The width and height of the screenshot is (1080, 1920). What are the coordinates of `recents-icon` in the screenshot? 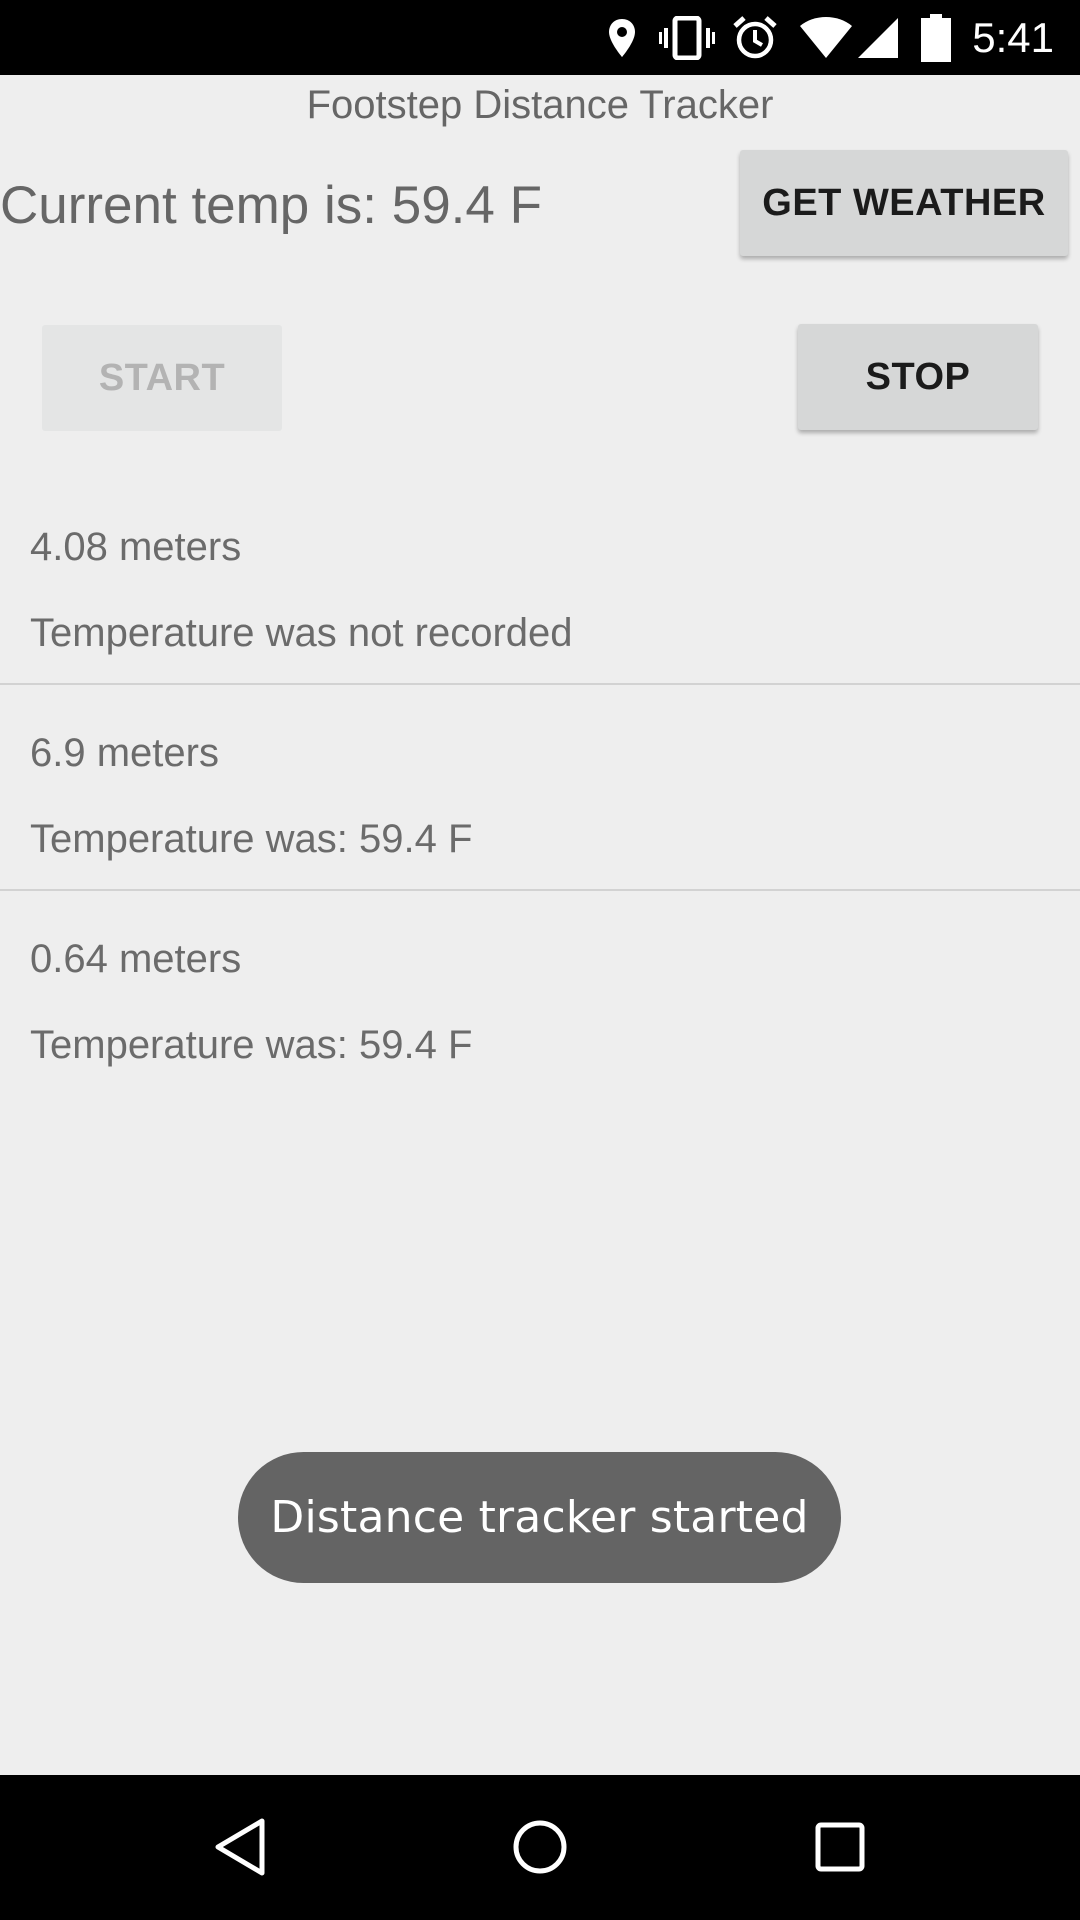 It's located at (840, 1847).